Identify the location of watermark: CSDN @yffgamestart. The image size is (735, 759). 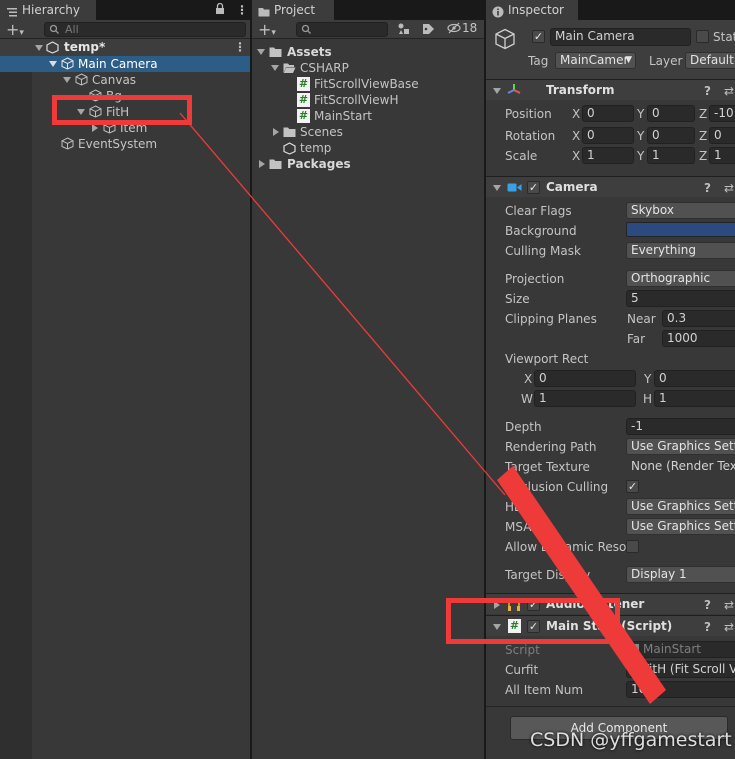
(632, 740).